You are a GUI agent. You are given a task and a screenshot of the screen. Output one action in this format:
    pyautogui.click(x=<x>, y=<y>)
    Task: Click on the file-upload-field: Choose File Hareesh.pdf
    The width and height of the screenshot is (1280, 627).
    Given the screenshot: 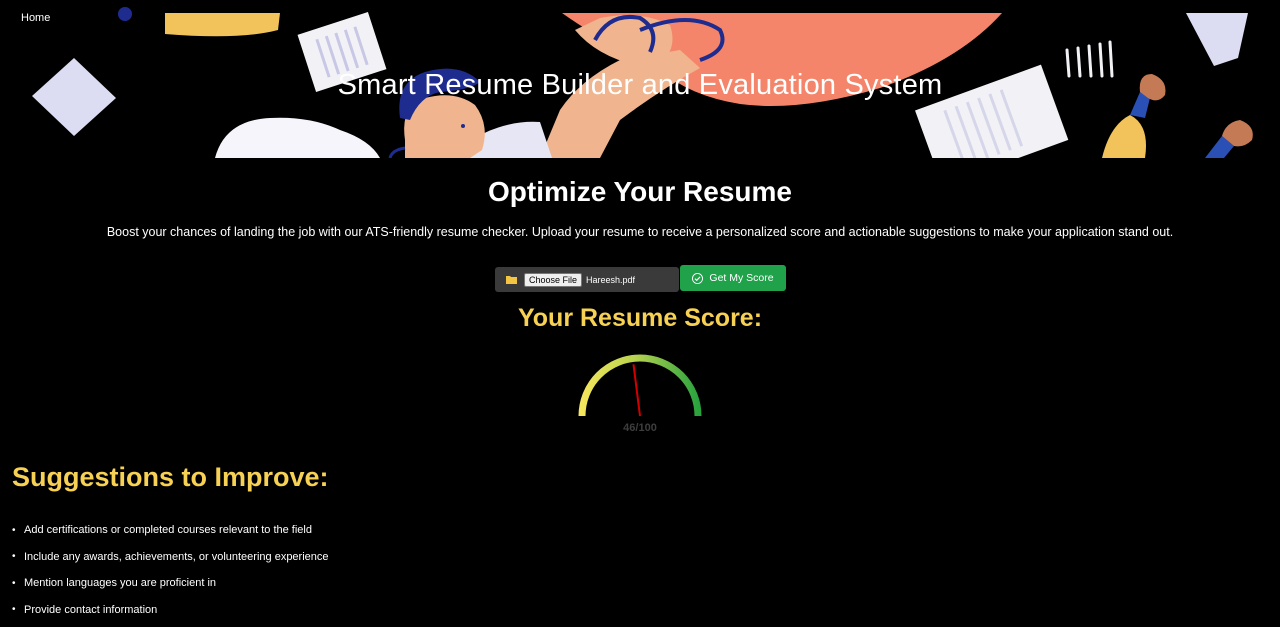 What is the action you would take?
    pyautogui.click(x=587, y=279)
    